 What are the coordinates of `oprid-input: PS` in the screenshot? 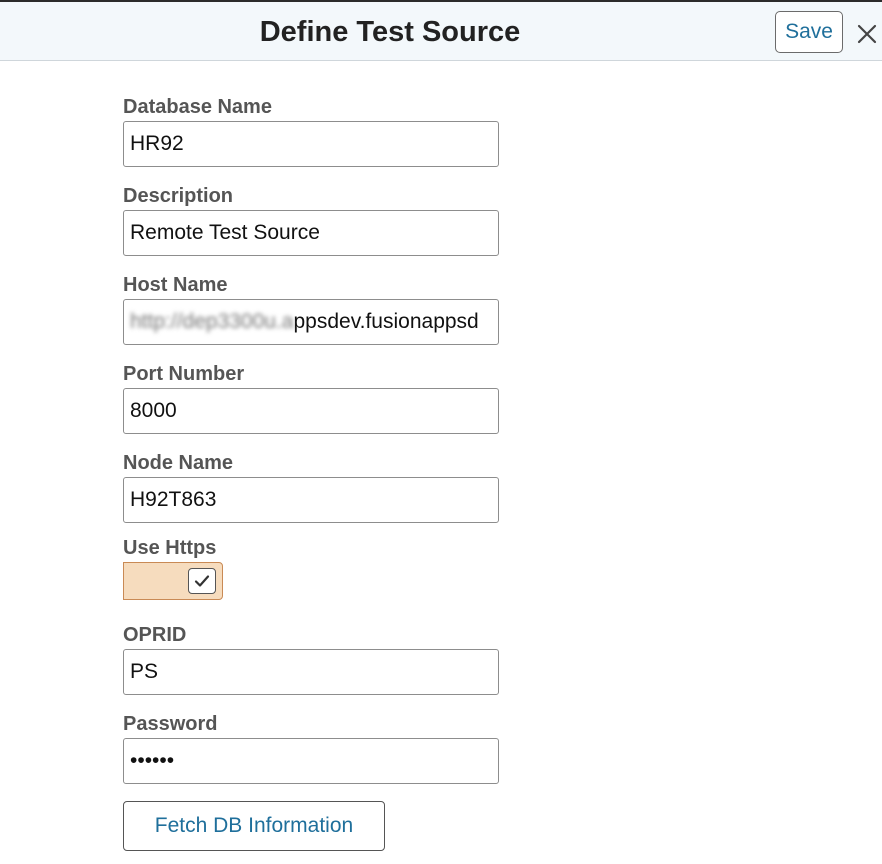 It's located at (311, 672).